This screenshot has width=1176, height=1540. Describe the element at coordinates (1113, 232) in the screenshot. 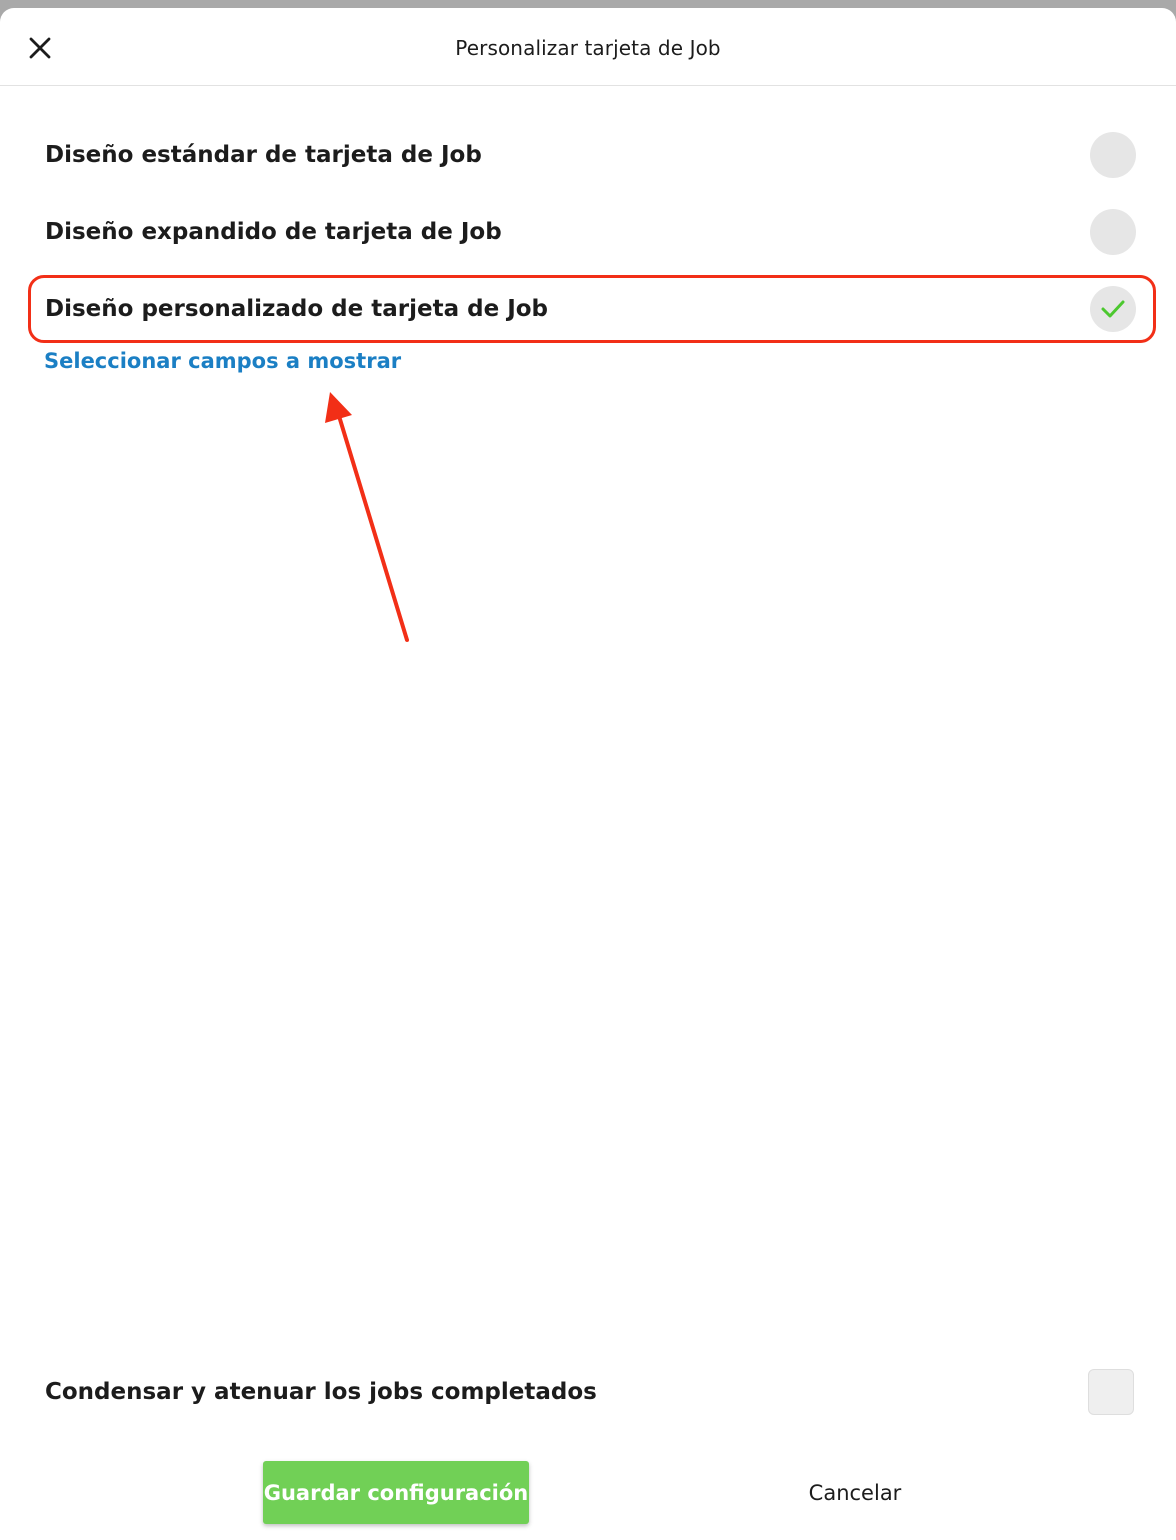

I see `radio-expanded-layout` at that location.